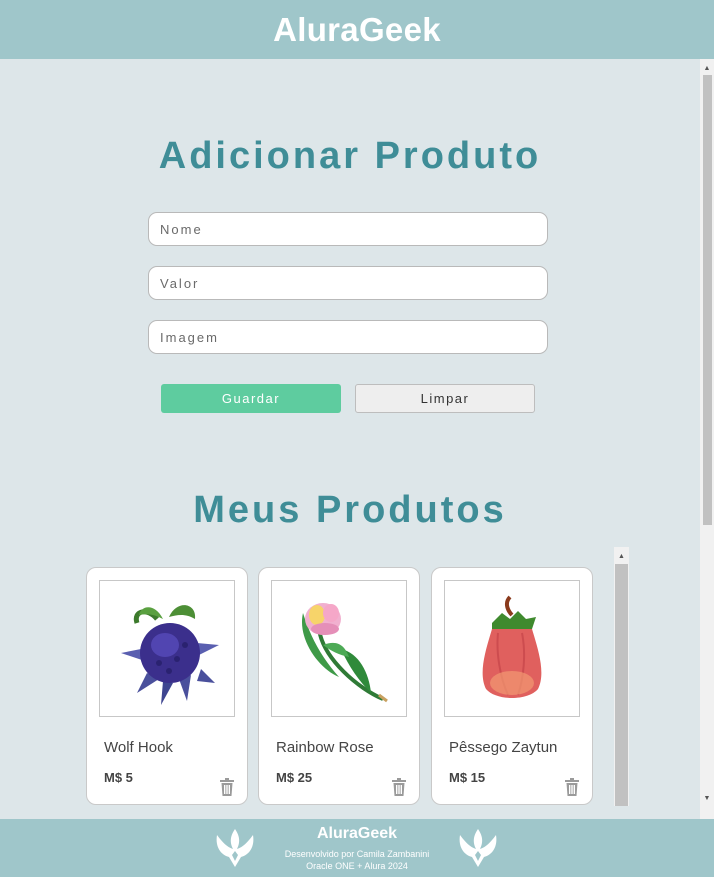 This screenshot has width=714, height=877. I want to click on add-product-title: Adicionar Produto, so click(350, 156).